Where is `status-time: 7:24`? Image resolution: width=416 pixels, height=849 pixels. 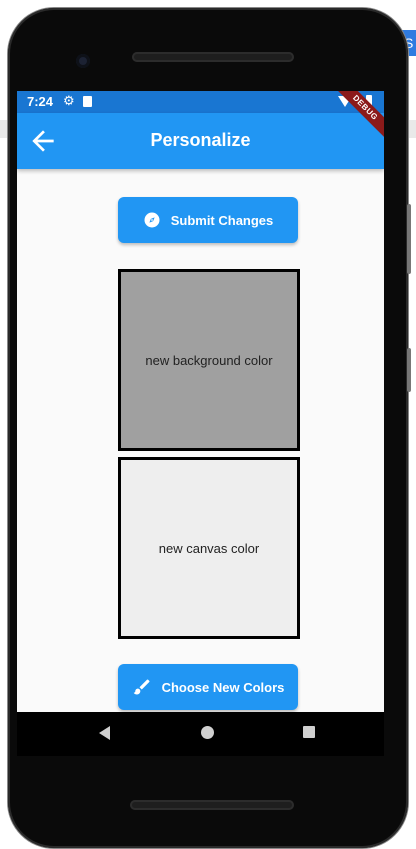
status-time: 7:24 is located at coordinates (40, 101).